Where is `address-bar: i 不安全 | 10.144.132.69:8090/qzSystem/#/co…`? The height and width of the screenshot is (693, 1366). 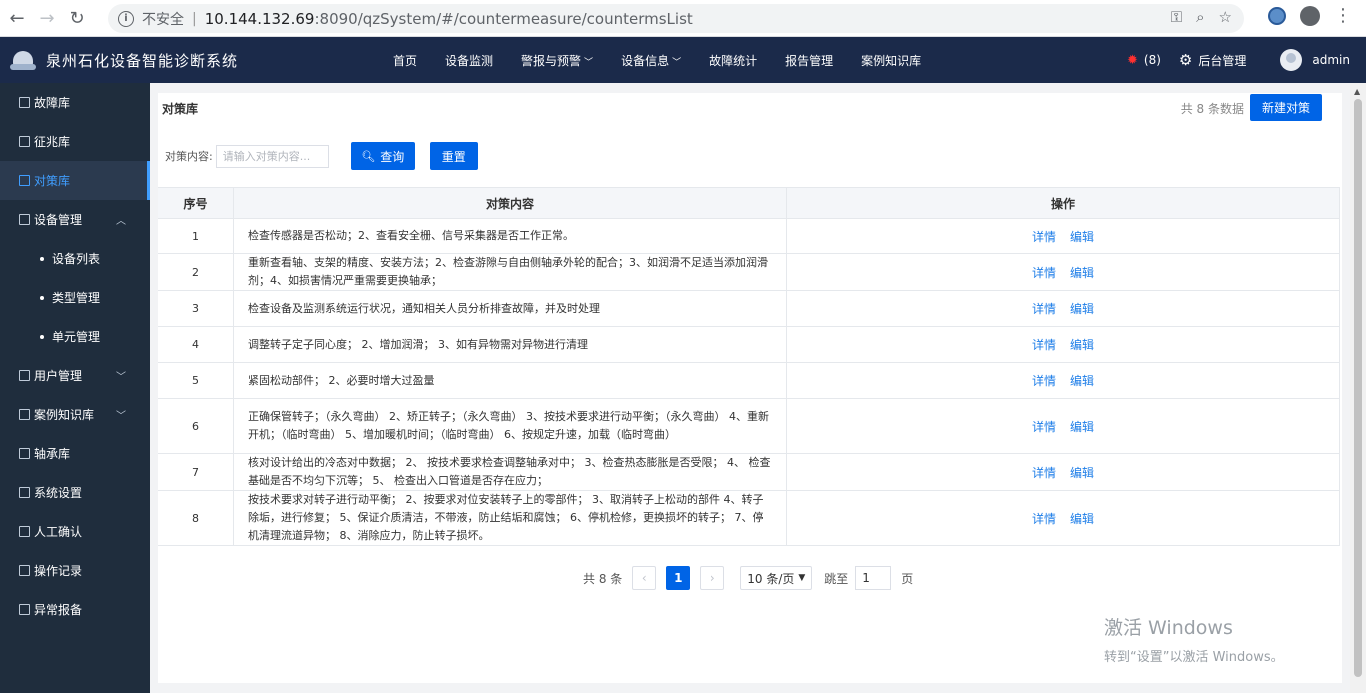 address-bar: i 不安全 | 10.144.132.69:8090/qzSystem/#/co… is located at coordinates (676, 18).